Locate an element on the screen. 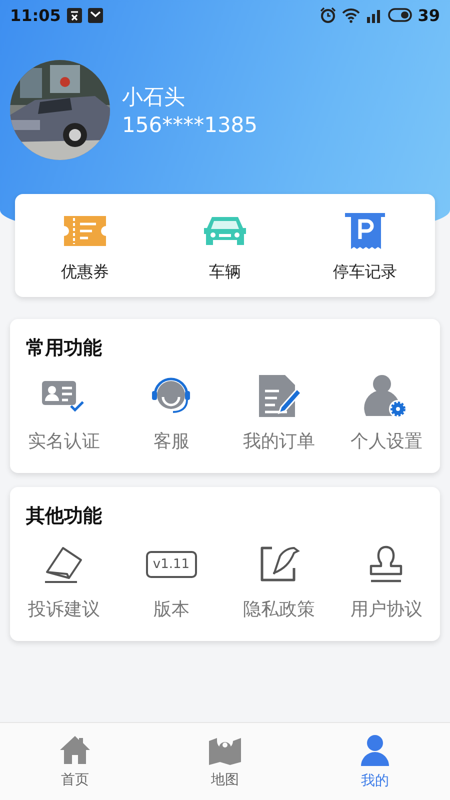  parking-receipt-icon is located at coordinates (365, 231).